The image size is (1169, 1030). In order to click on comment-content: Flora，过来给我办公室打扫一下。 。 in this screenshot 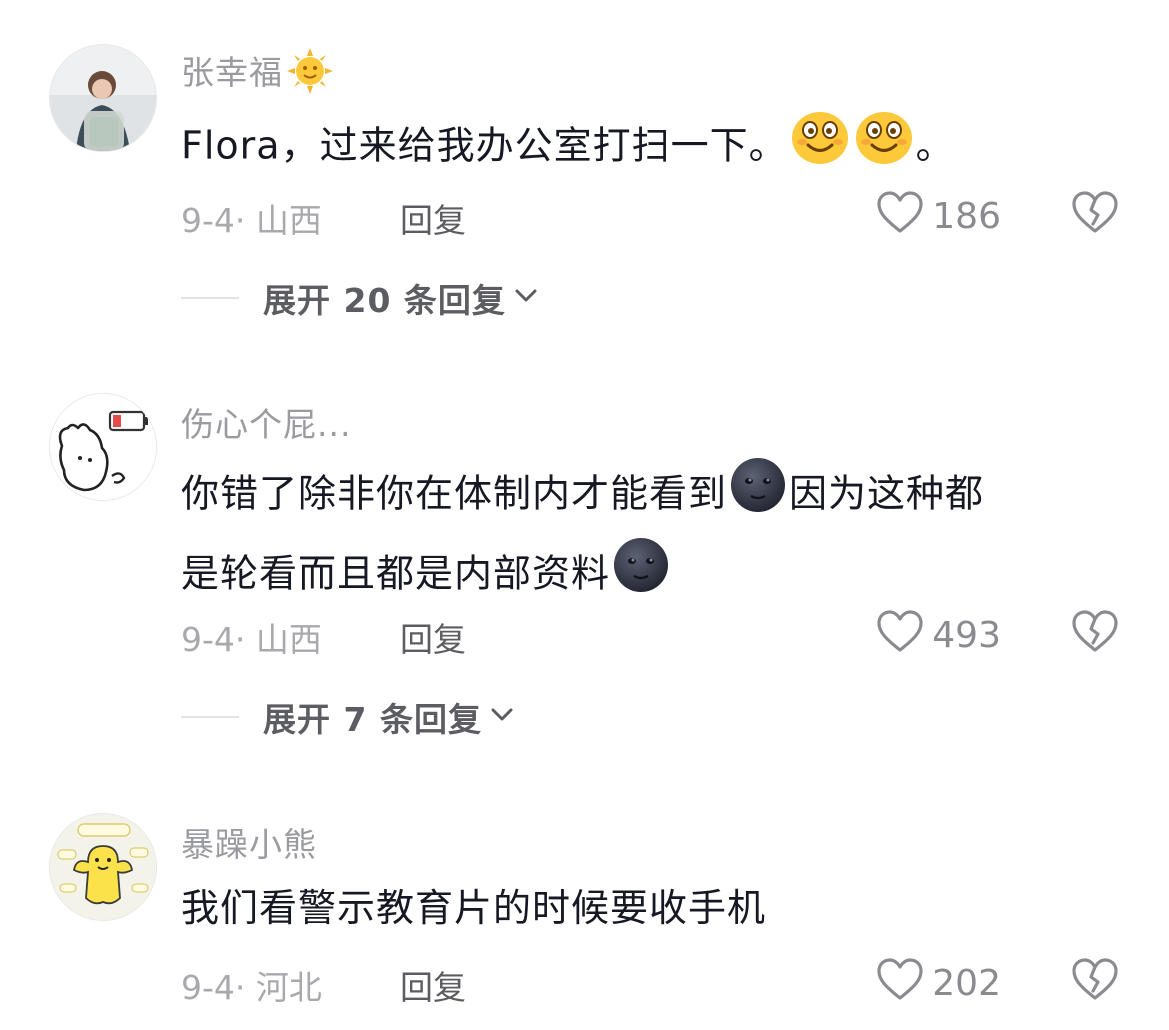, I will do `click(646, 148)`.